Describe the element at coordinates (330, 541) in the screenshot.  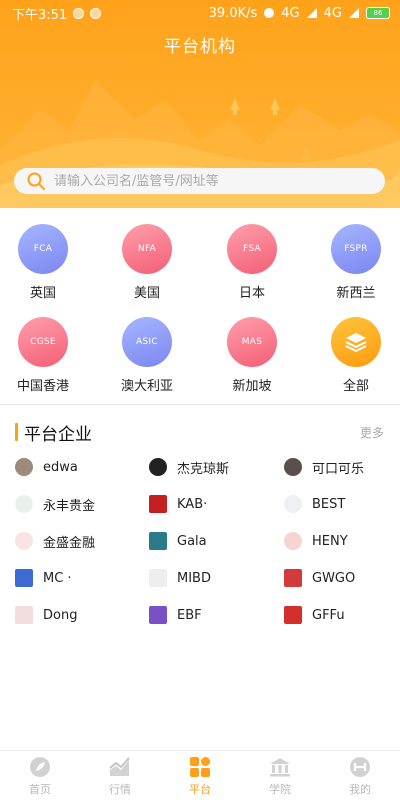
I see `company-name: HENY` at that location.